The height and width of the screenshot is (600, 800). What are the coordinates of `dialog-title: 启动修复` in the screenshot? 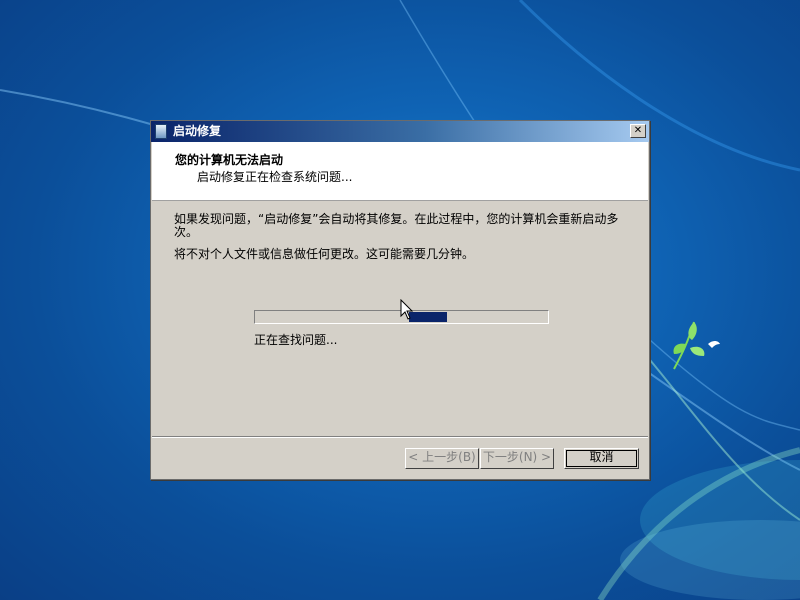 It's located at (197, 131).